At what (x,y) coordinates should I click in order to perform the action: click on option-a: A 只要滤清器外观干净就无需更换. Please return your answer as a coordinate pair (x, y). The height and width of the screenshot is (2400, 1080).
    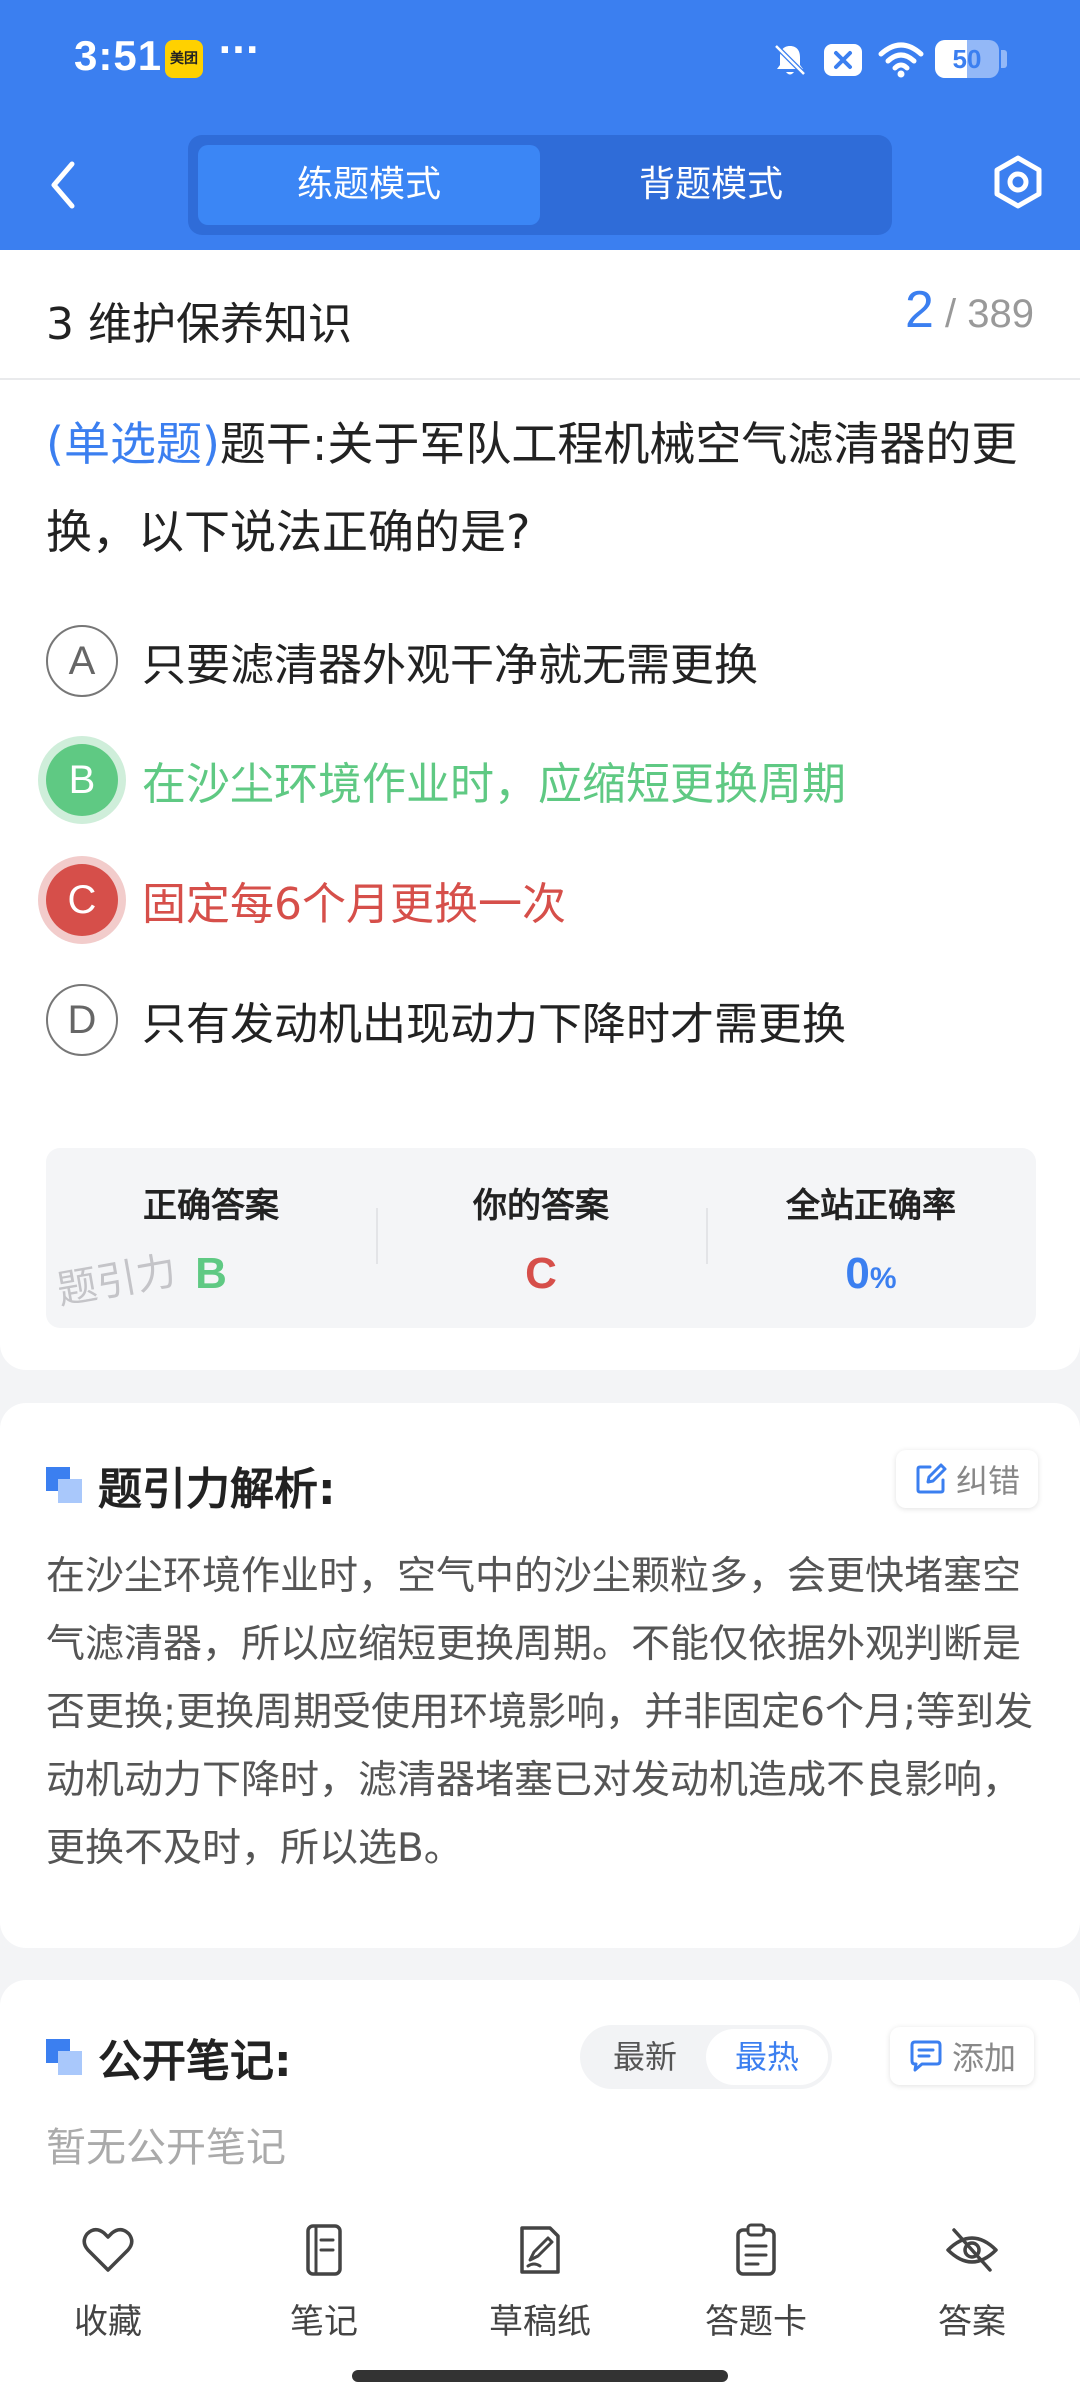
    Looking at the image, I should click on (402, 661).